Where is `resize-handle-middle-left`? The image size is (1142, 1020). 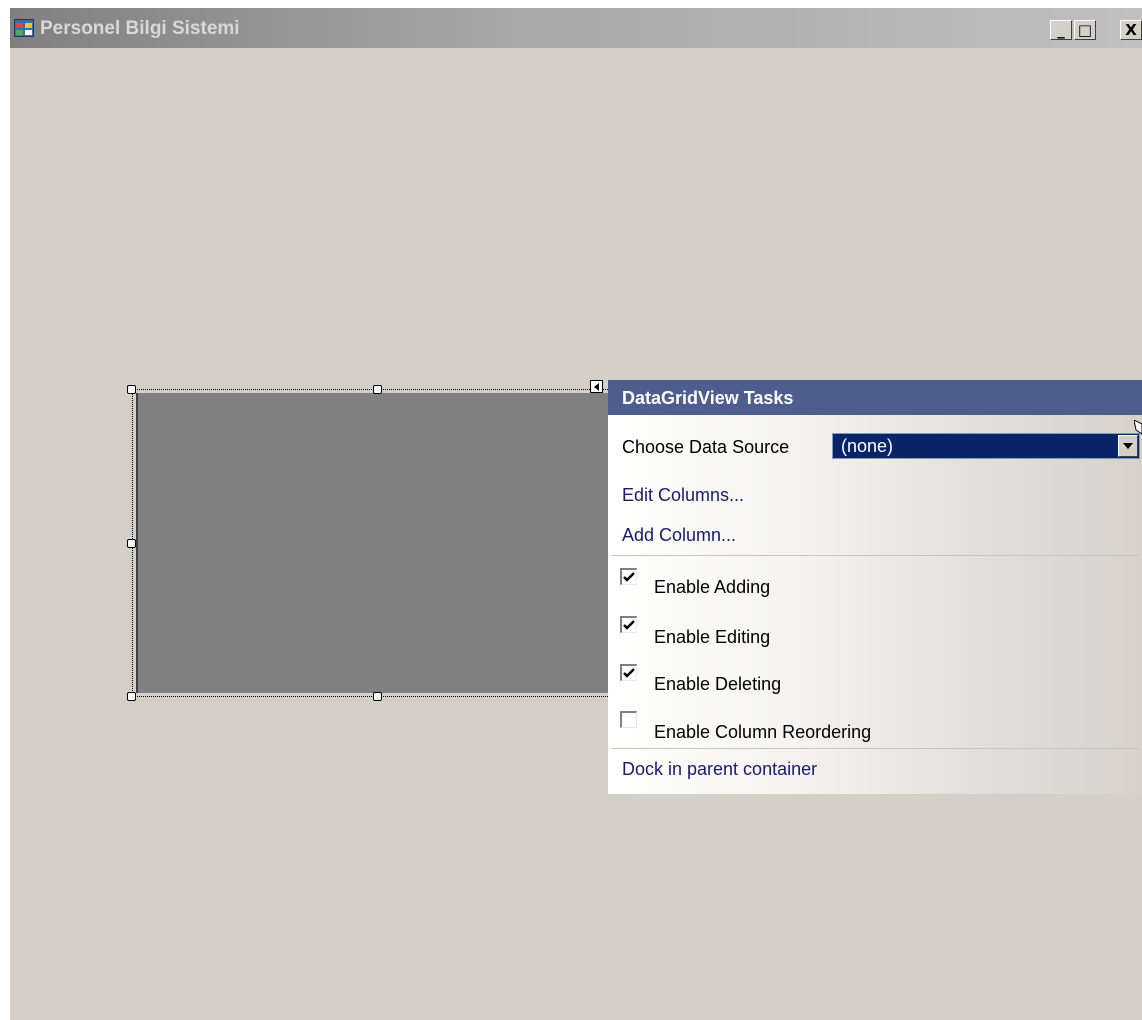 resize-handle-middle-left is located at coordinates (131, 543).